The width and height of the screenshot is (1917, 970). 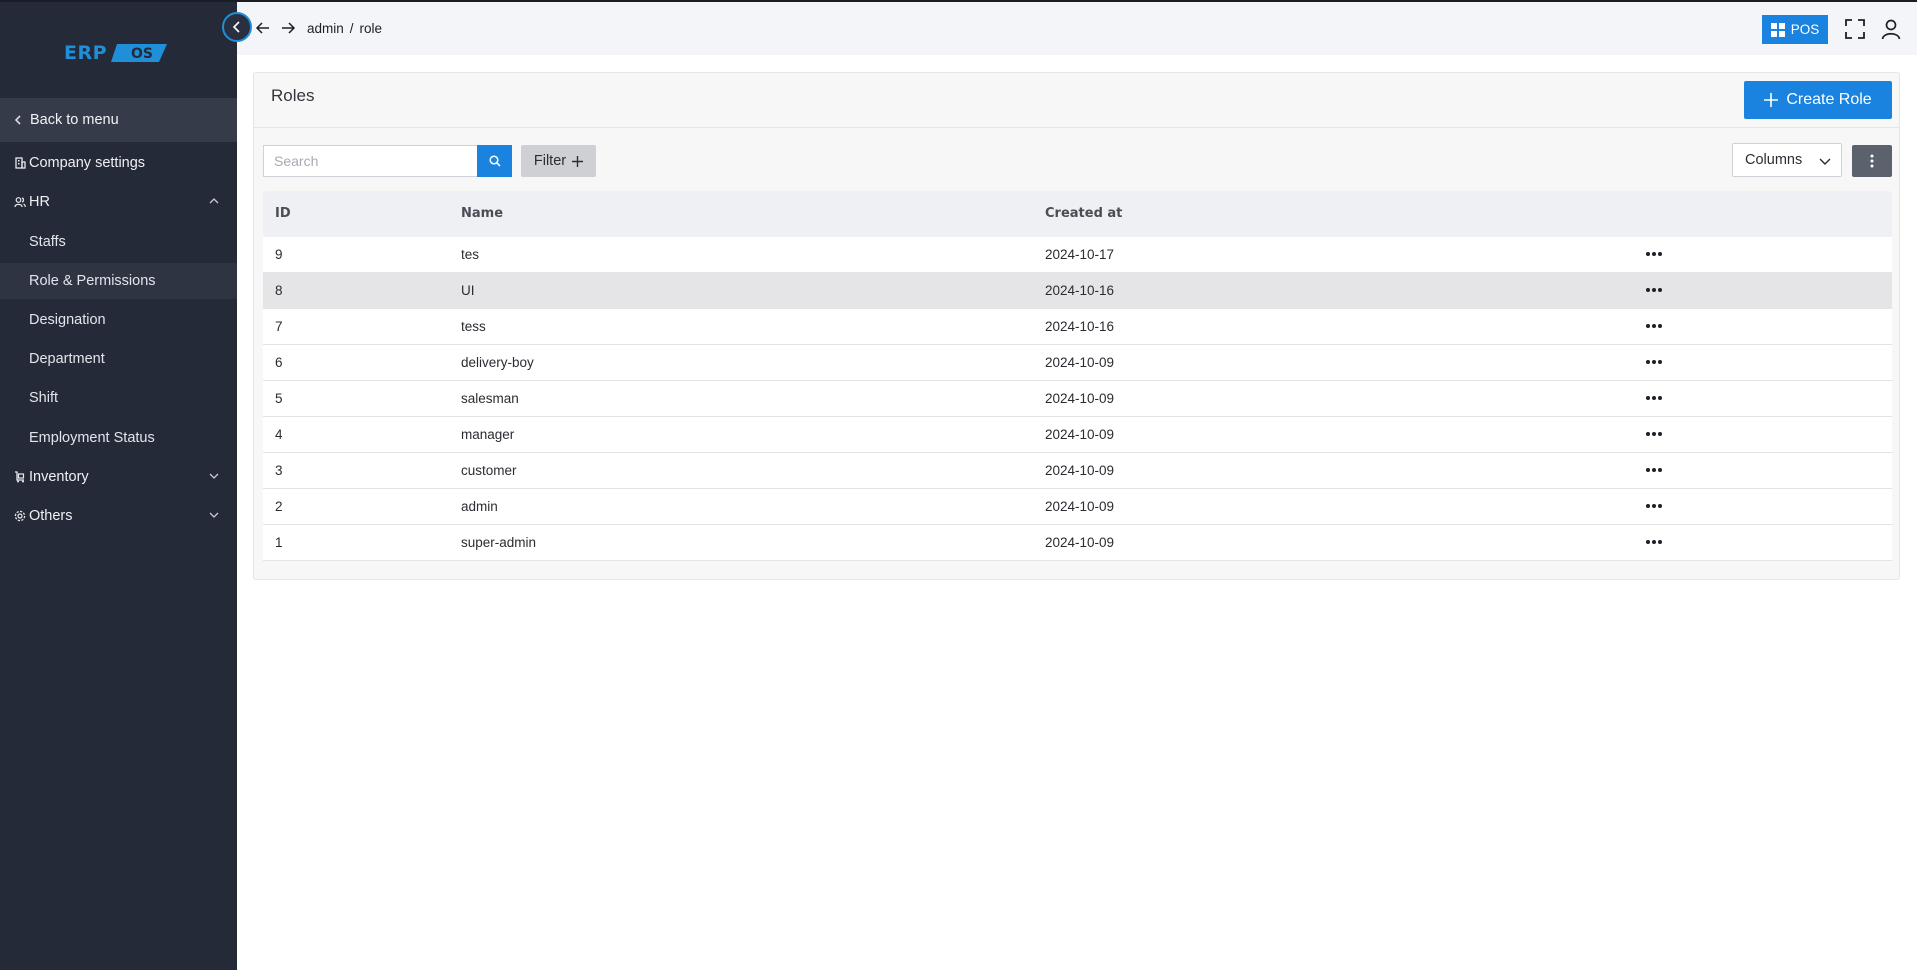 I want to click on sidebar-sub-item-staffs: Staffs, so click(x=118, y=242).